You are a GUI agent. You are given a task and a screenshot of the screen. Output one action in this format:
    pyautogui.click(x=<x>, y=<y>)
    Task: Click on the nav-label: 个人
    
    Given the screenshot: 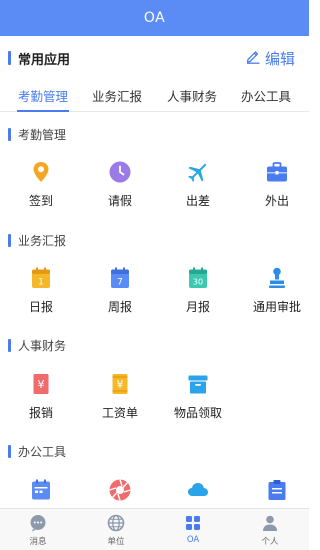 What is the action you would take?
    pyautogui.click(x=270, y=542)
    